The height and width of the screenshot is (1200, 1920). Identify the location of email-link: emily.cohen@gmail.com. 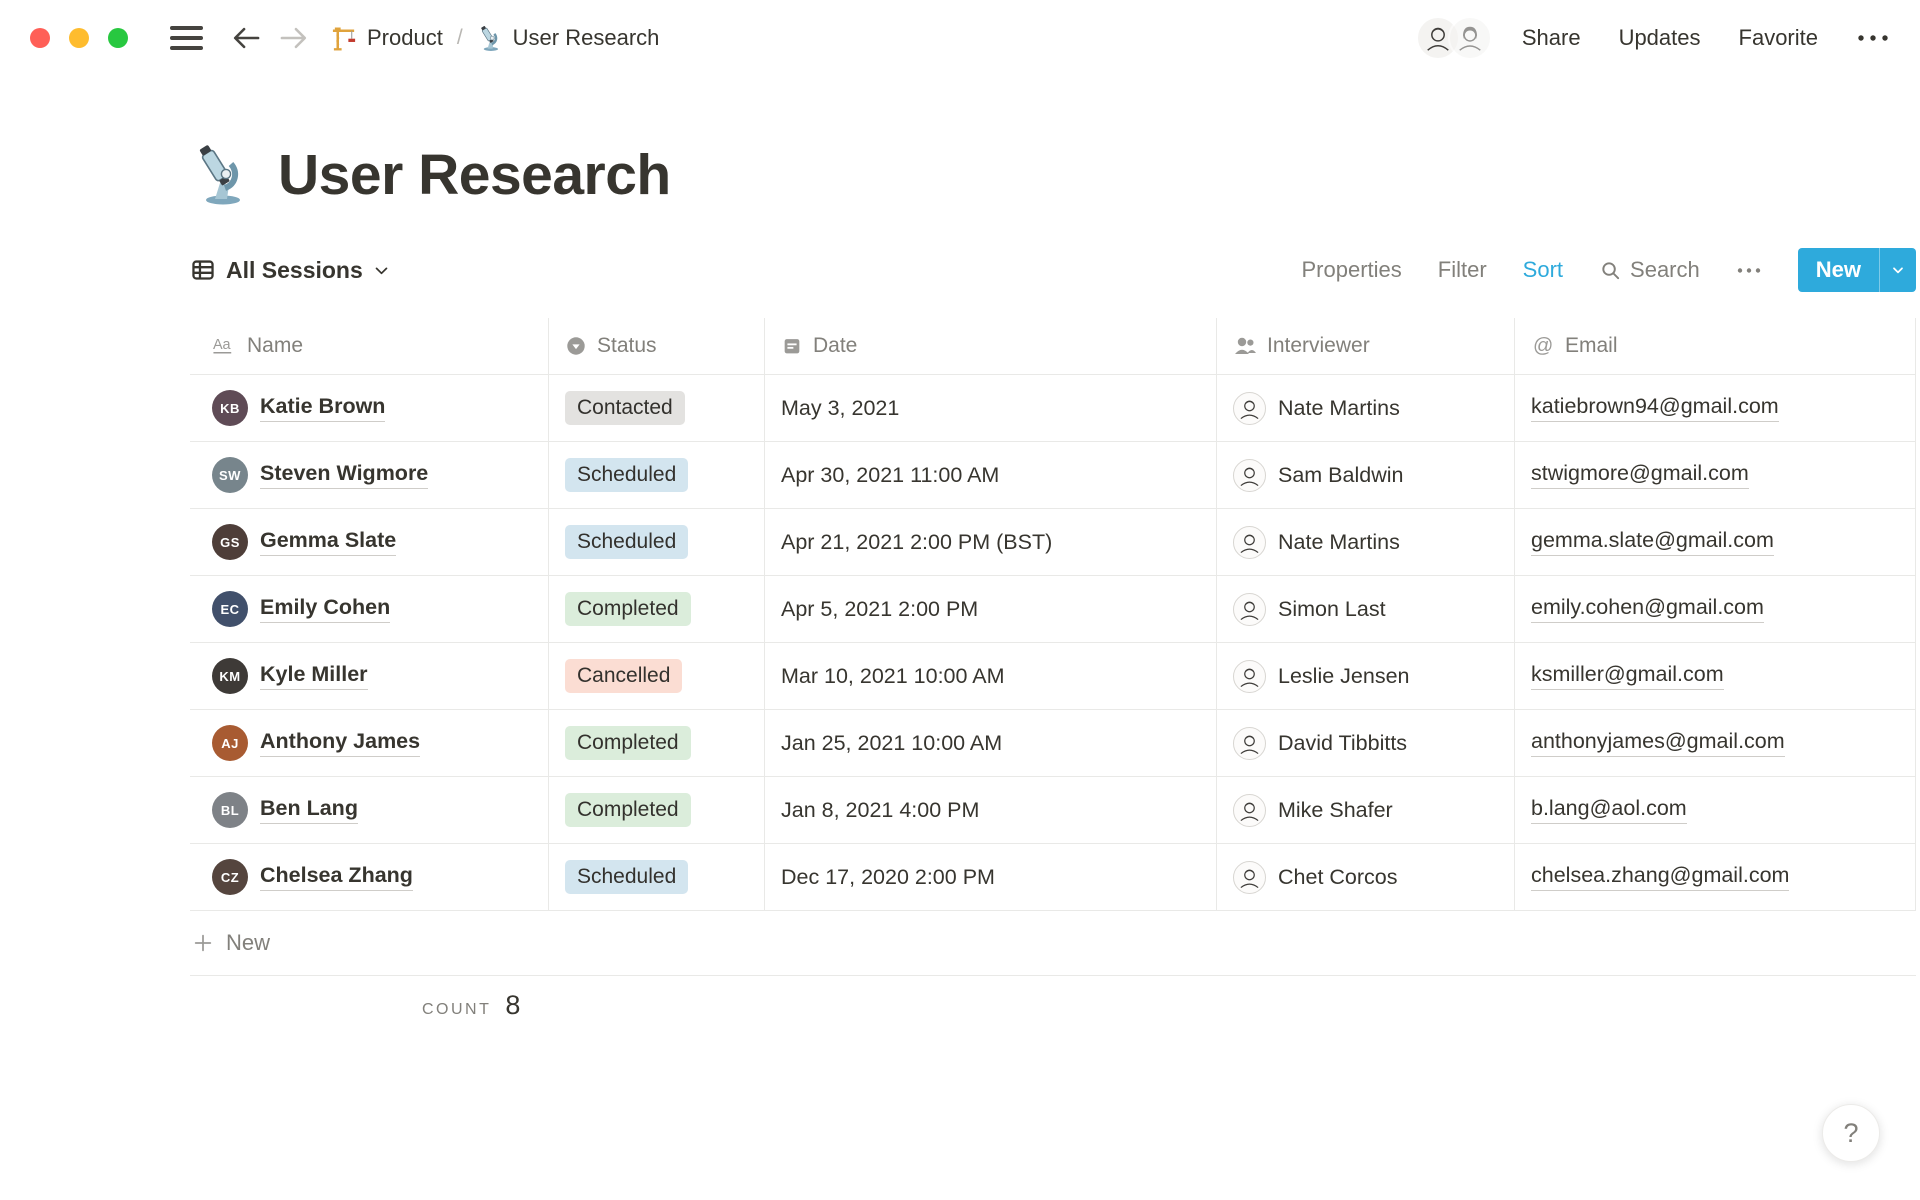
(1647, 609).